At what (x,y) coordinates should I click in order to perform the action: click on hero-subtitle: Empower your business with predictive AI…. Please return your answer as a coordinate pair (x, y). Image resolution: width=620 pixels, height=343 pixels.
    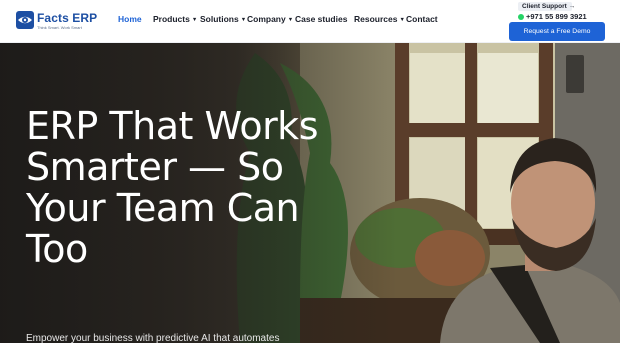
    Looking at the image, I should click on (153, 338).